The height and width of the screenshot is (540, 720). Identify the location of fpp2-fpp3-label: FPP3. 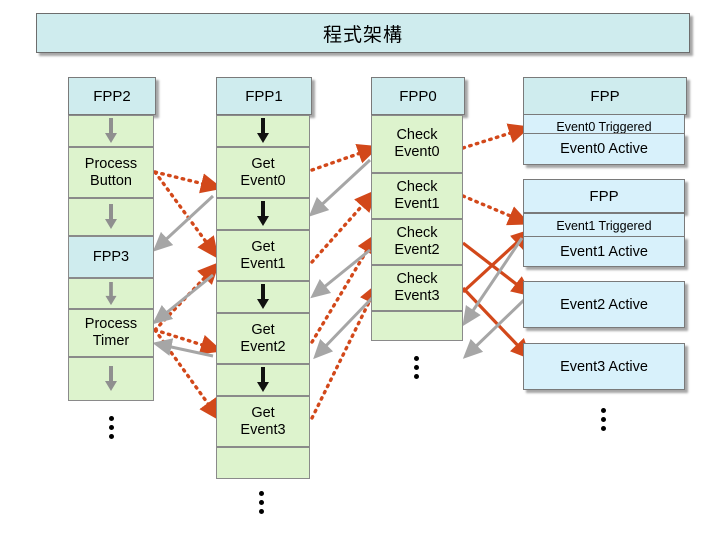
(111, 256).